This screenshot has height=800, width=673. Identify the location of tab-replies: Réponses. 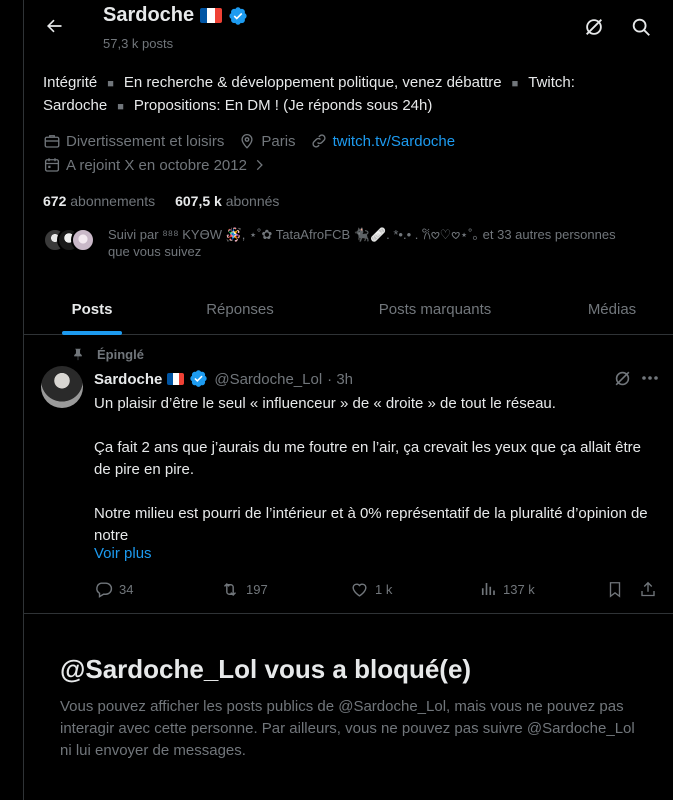
(240, 309).